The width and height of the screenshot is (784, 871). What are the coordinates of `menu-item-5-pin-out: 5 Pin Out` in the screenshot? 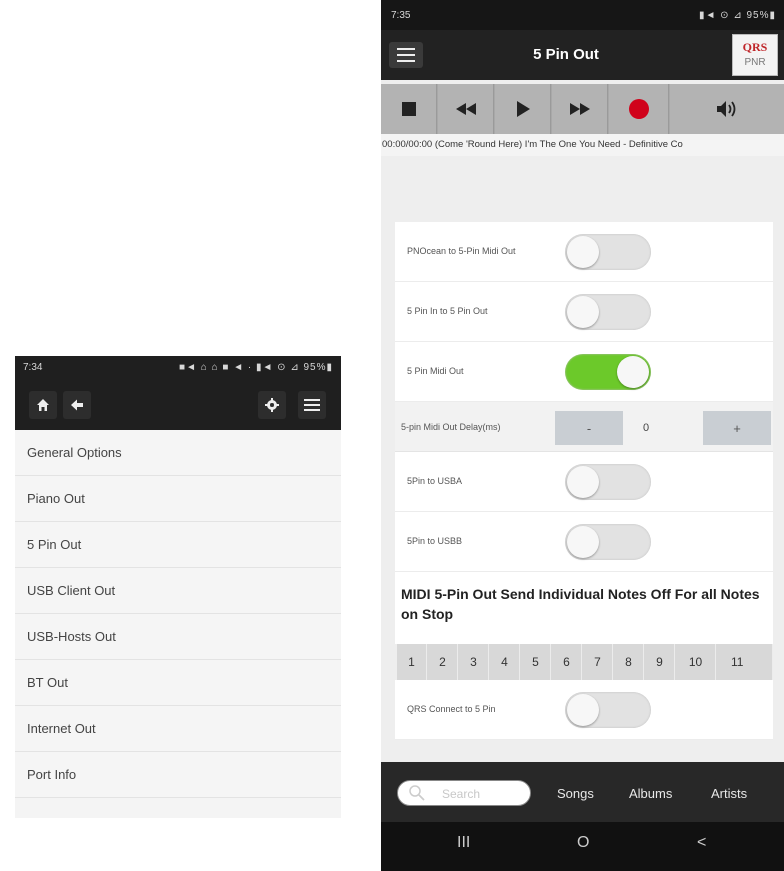 It's located at (178, 545).